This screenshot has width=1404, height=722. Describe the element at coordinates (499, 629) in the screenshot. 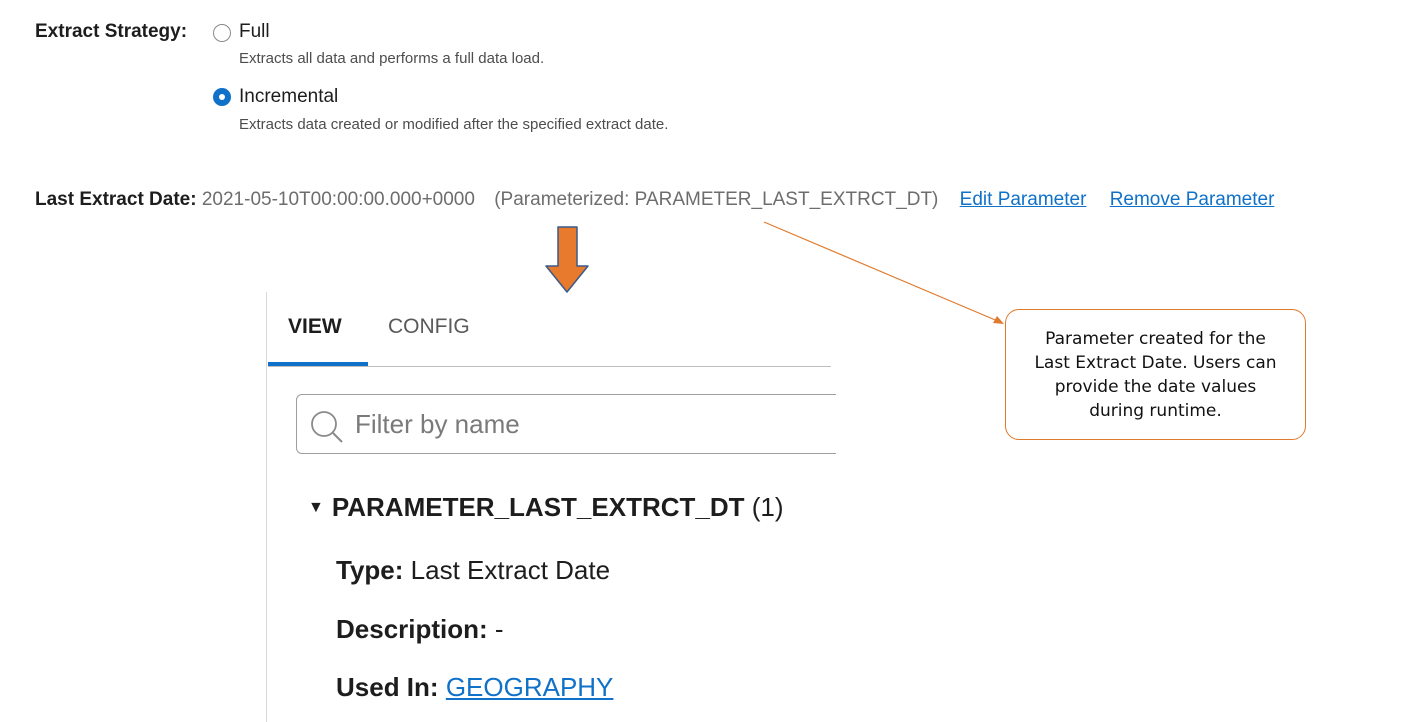

I see `description-value: -` at that location.